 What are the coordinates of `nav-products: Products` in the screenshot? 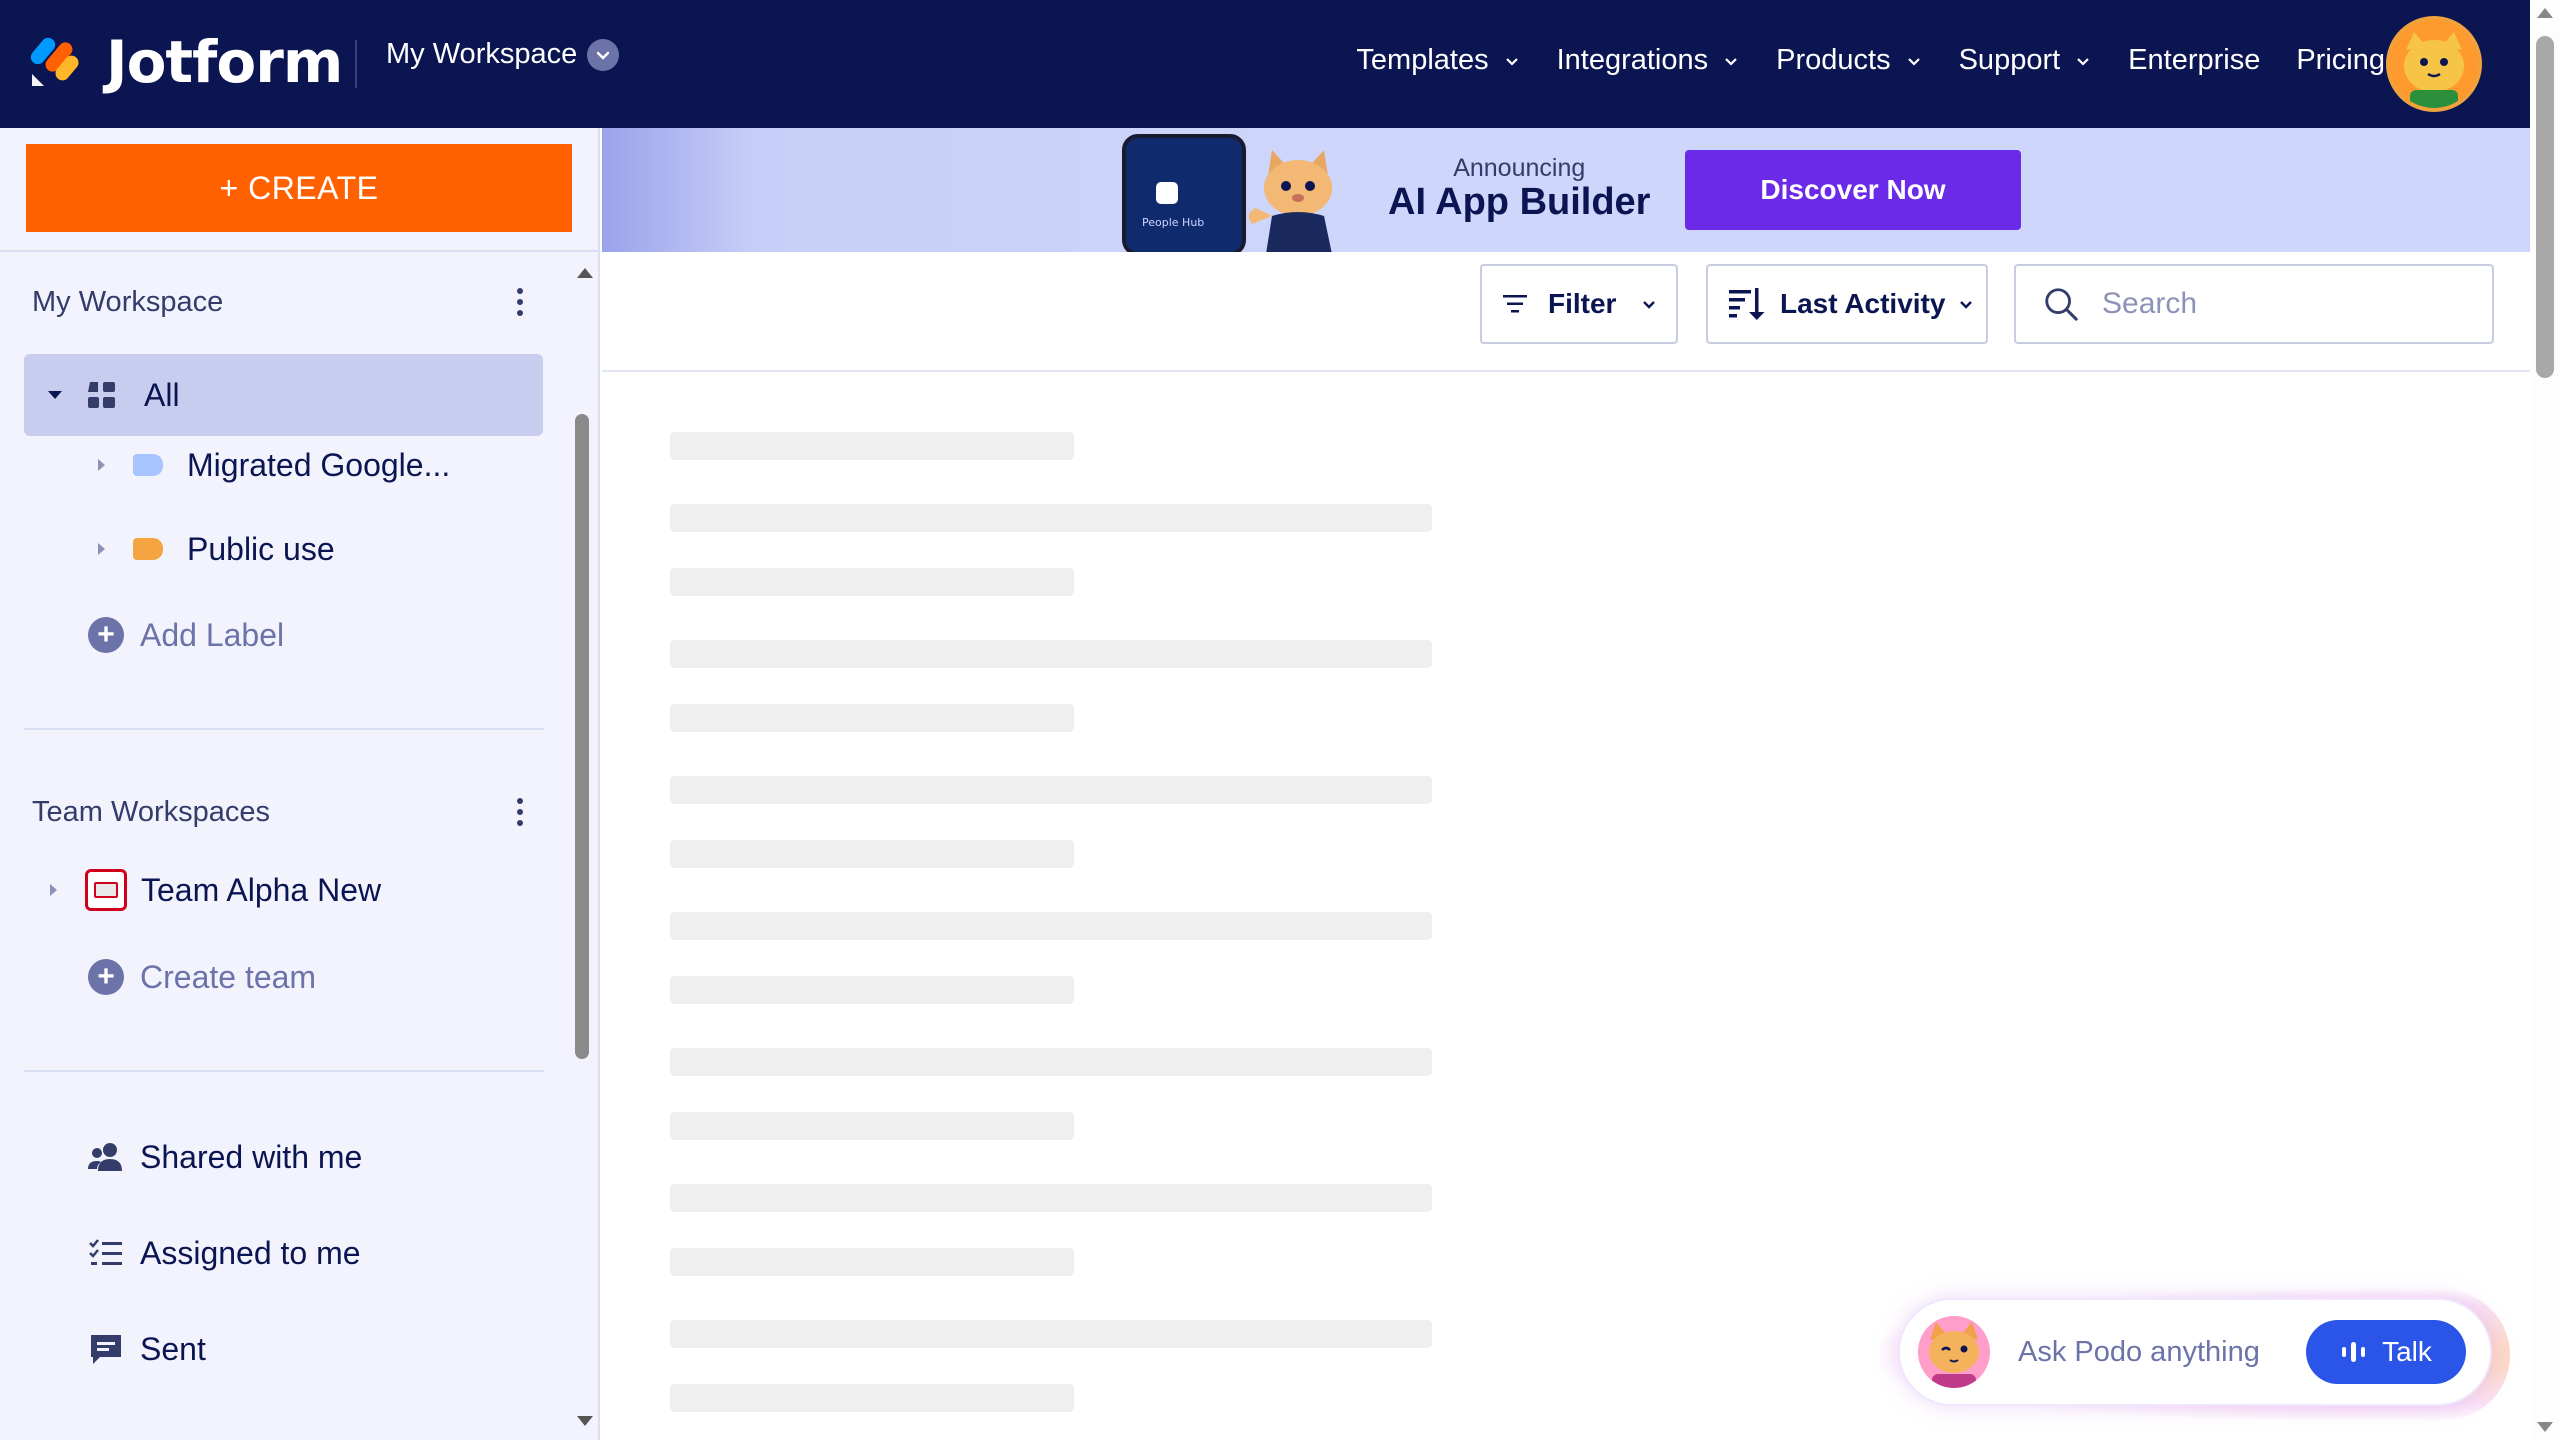 It's located at (1849, 60).